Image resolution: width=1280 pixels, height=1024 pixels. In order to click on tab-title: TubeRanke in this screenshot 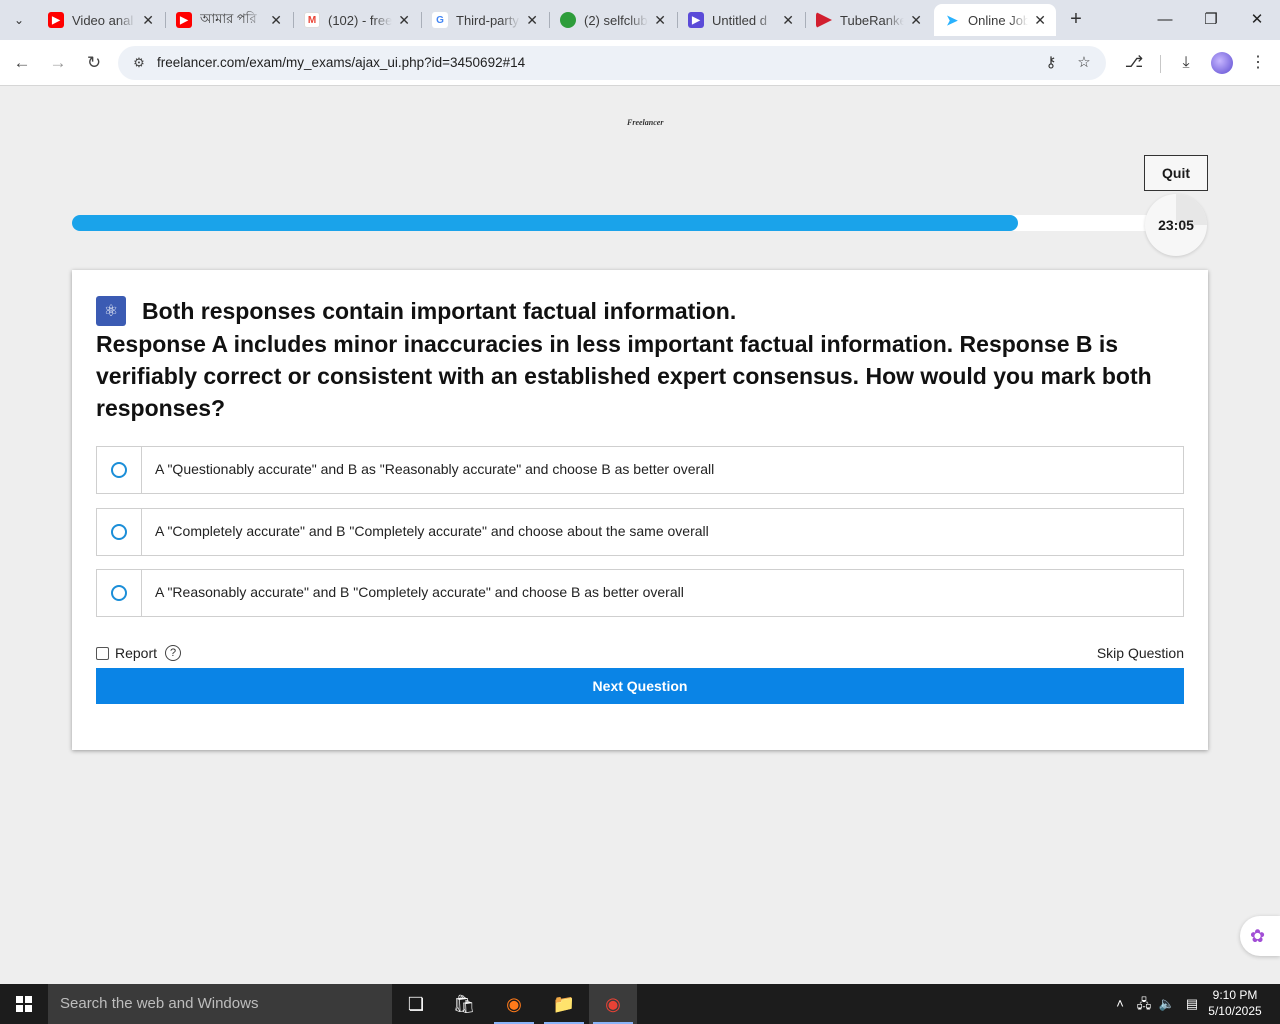, I will do `click(872, 20)`.